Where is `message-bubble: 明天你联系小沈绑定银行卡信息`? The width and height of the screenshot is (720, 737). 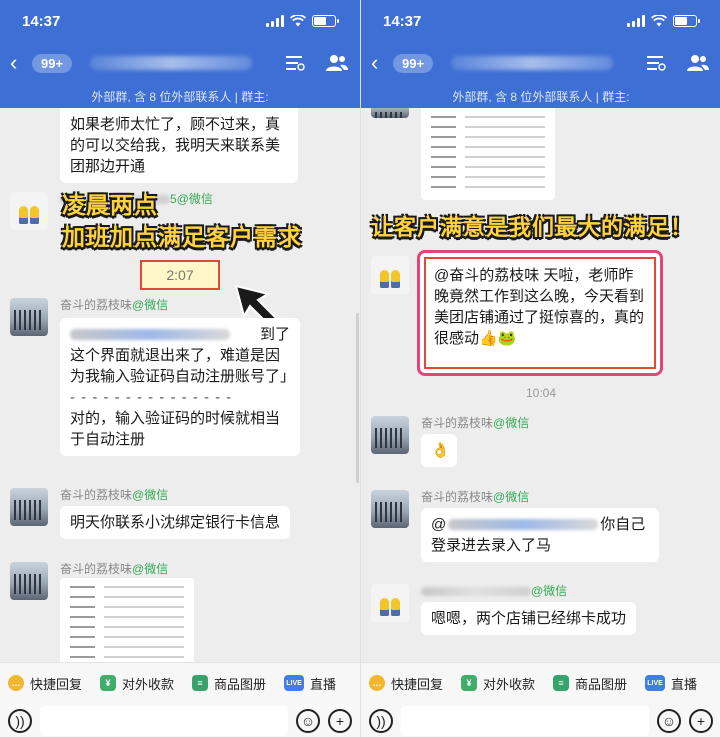
message-bubble: 明天你联系小沈绑定银行卡信息 is located at coordinates (175, 522).